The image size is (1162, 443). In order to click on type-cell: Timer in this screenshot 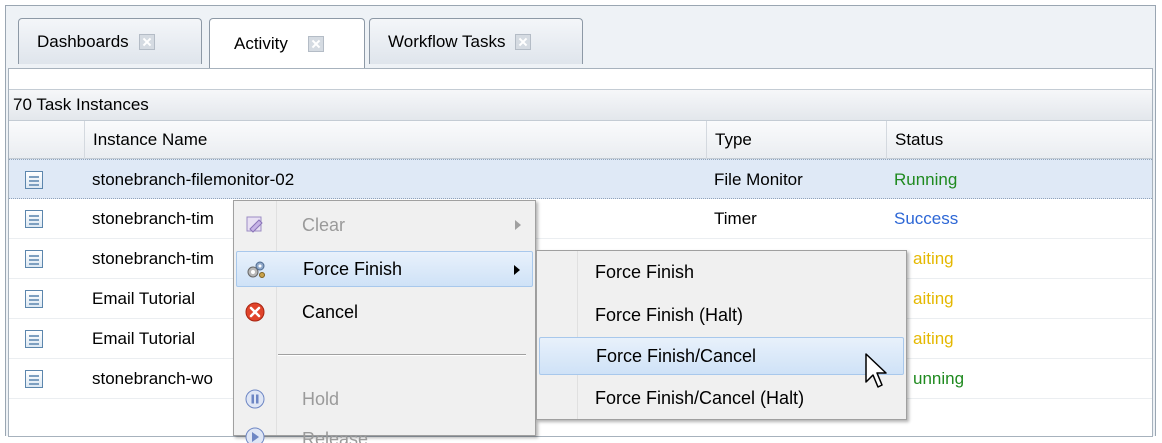, I will do `click(735, 218)`.